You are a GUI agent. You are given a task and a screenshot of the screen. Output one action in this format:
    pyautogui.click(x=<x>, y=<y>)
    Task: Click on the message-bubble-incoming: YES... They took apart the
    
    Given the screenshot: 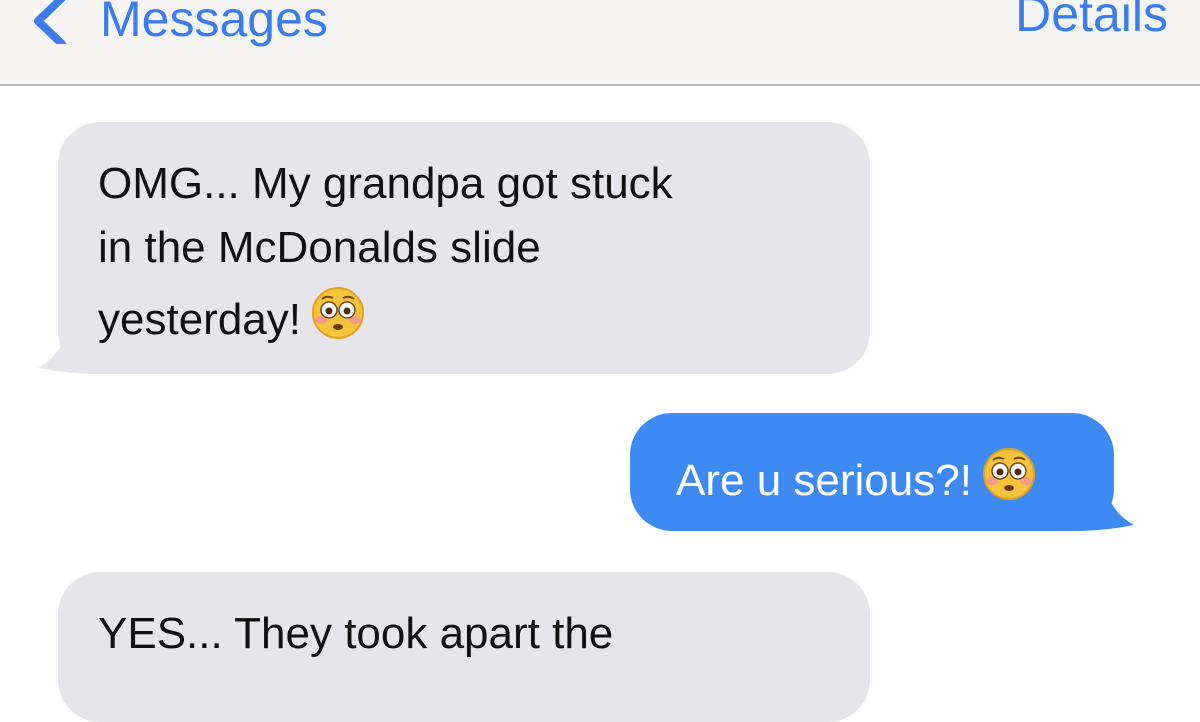 What is the action you would take?
    pyautogui.click(x=464, y=647)
    